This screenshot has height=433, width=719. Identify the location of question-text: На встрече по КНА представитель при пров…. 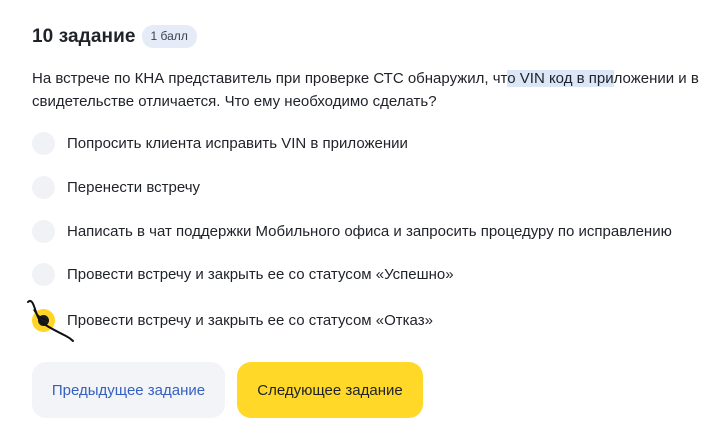
(367, 90).